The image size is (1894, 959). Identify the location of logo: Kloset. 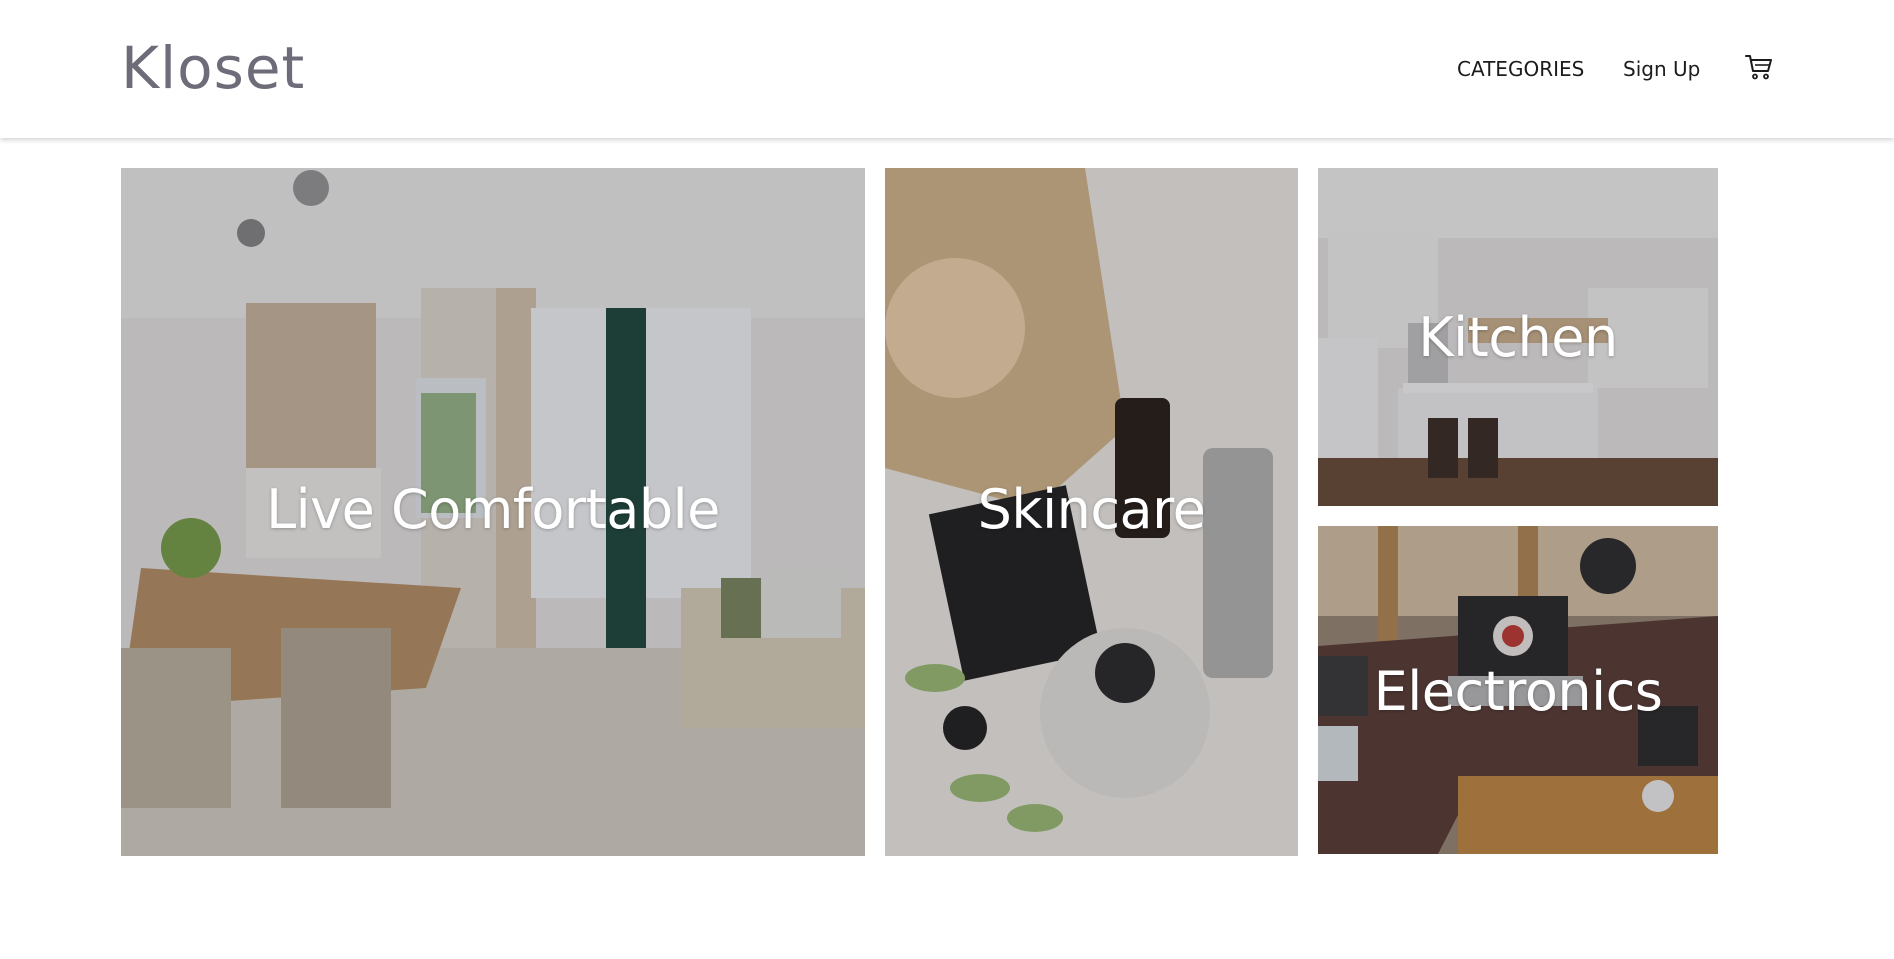
(213, 68).